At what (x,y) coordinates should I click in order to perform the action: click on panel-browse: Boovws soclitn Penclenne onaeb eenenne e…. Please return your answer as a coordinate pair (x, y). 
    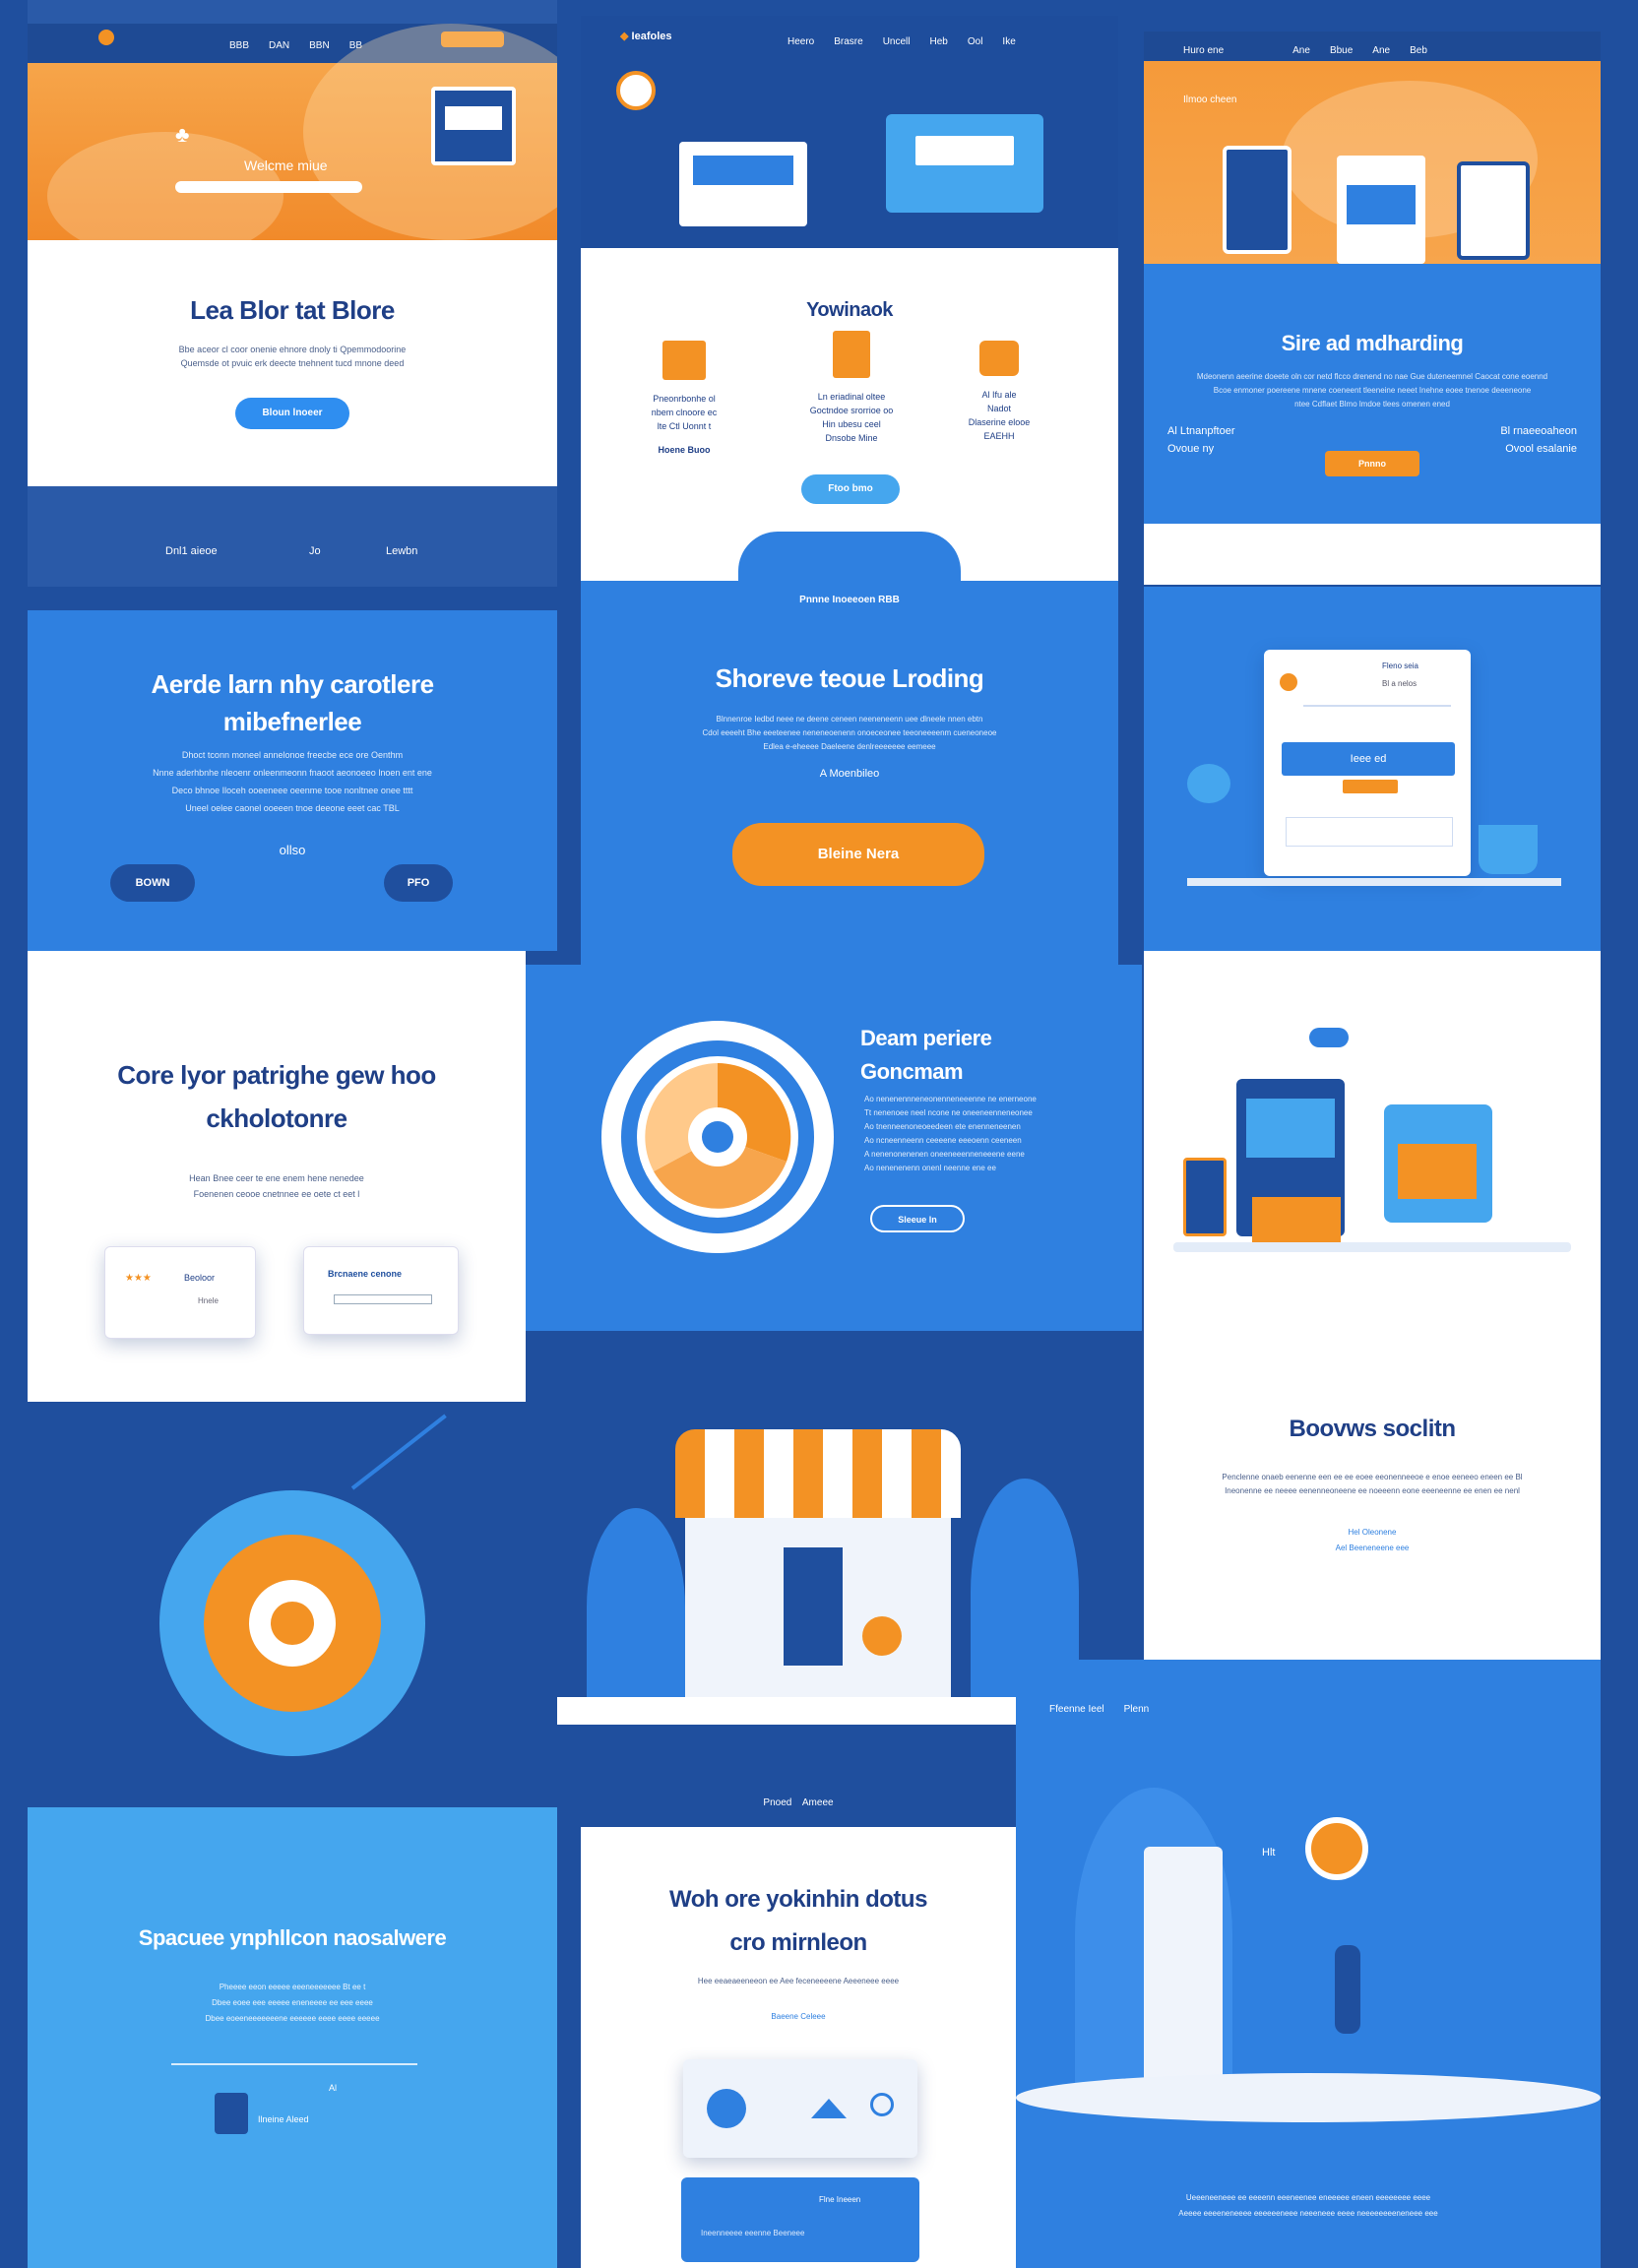
    Looking at the image, I should click on (1372, 1502).